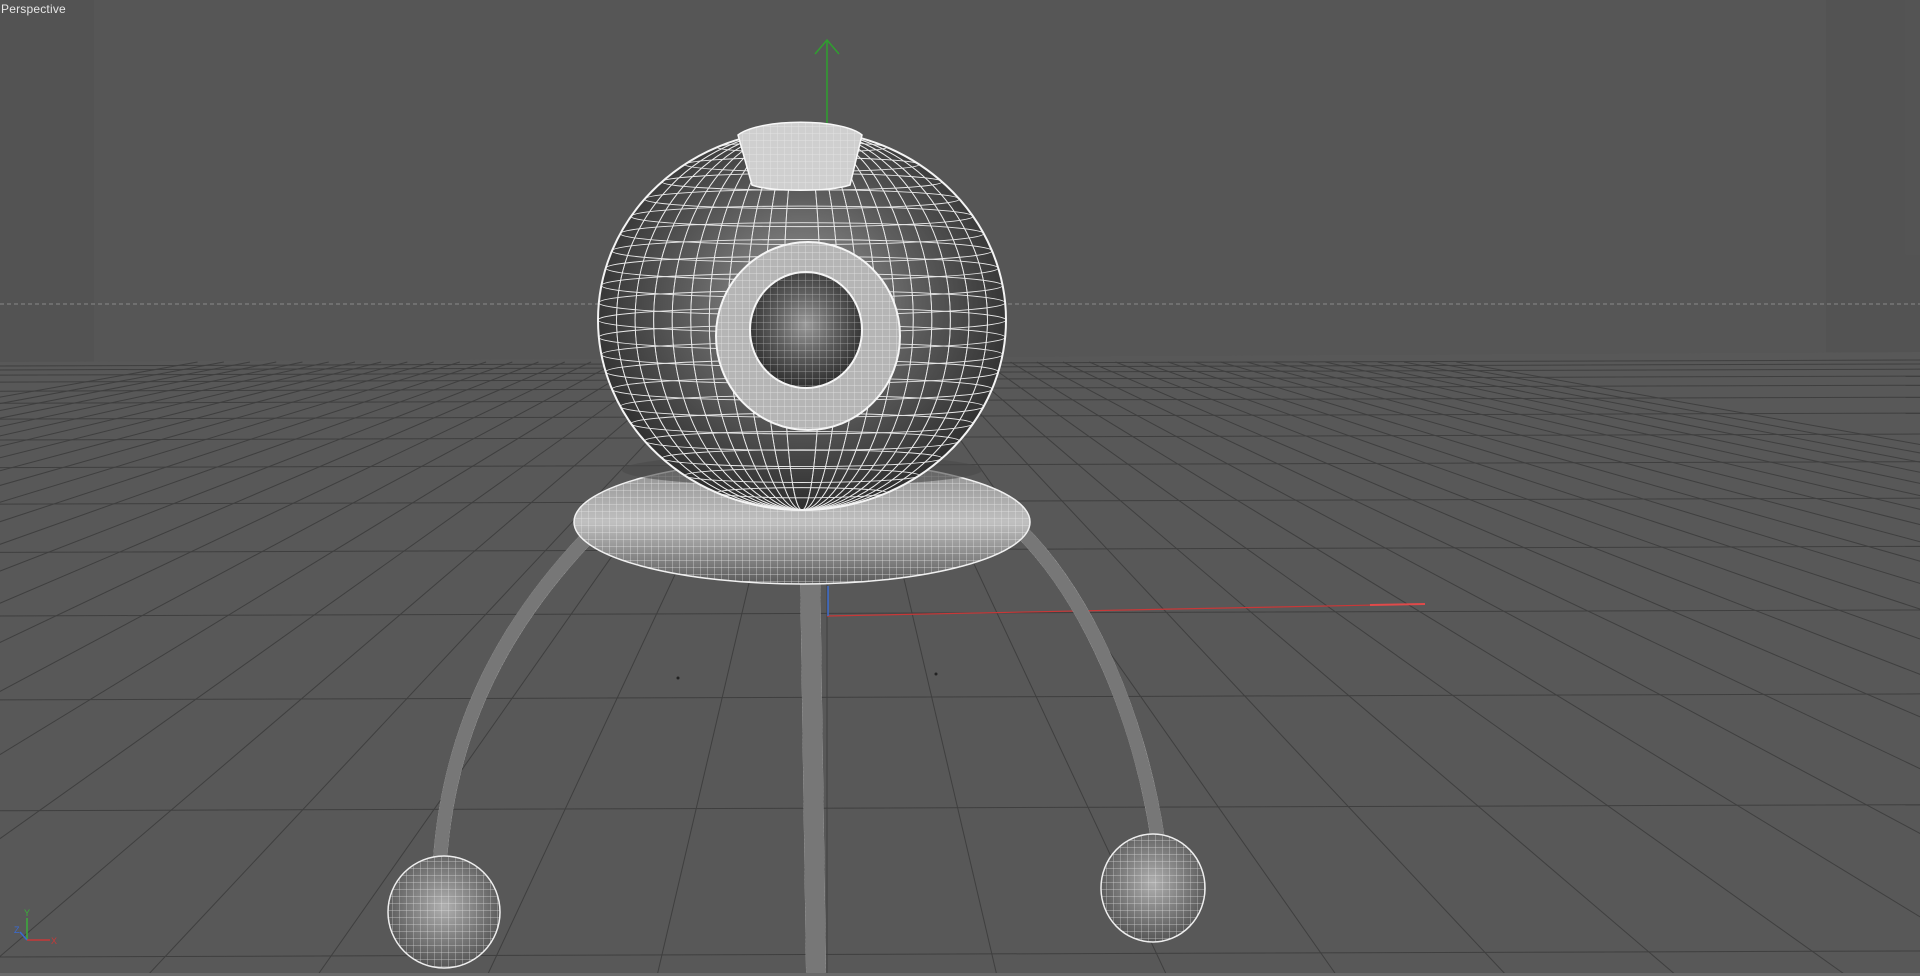  Describe the element at coordinates (1397, 604) in the screenshot. I see `world-x-axis-ext` at that location.